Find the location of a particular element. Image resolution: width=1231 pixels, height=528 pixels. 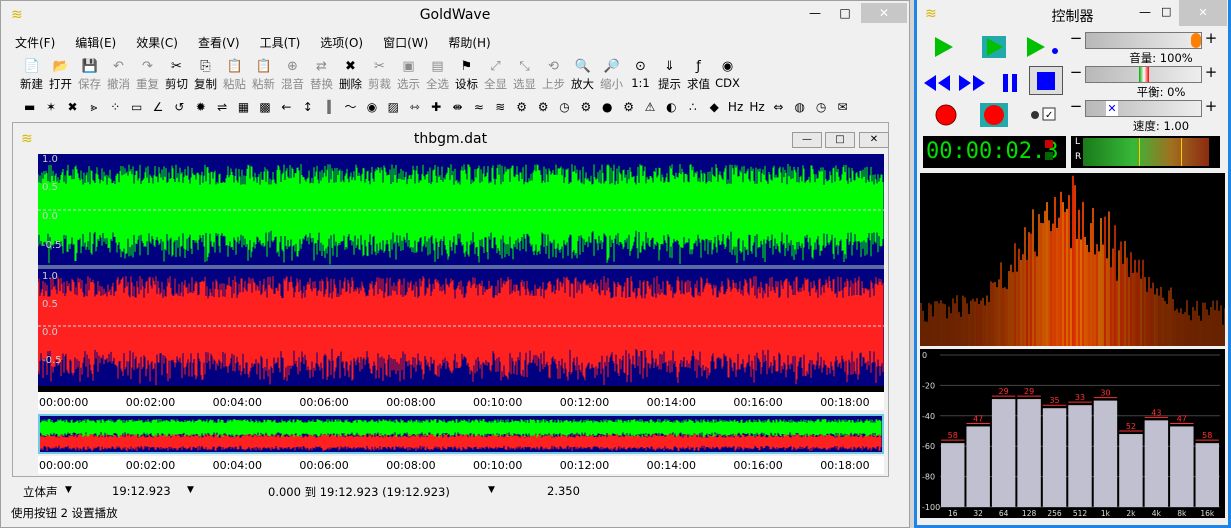

speed-decrease-button: − is located at coordinates (1076, 106).